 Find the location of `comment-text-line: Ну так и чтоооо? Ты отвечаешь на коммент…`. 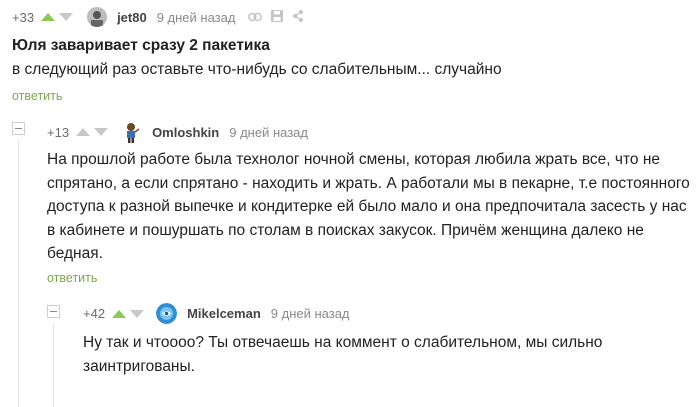

comment-text-line: Ну так и чтоооо? Ты отвечаешь на коммент… is located at coordinates (343, 342).